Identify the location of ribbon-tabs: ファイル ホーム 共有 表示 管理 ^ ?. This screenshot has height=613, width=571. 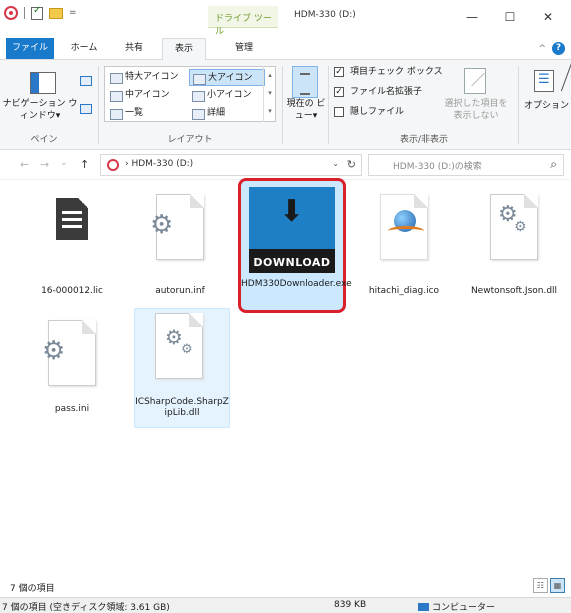
(285, 49).